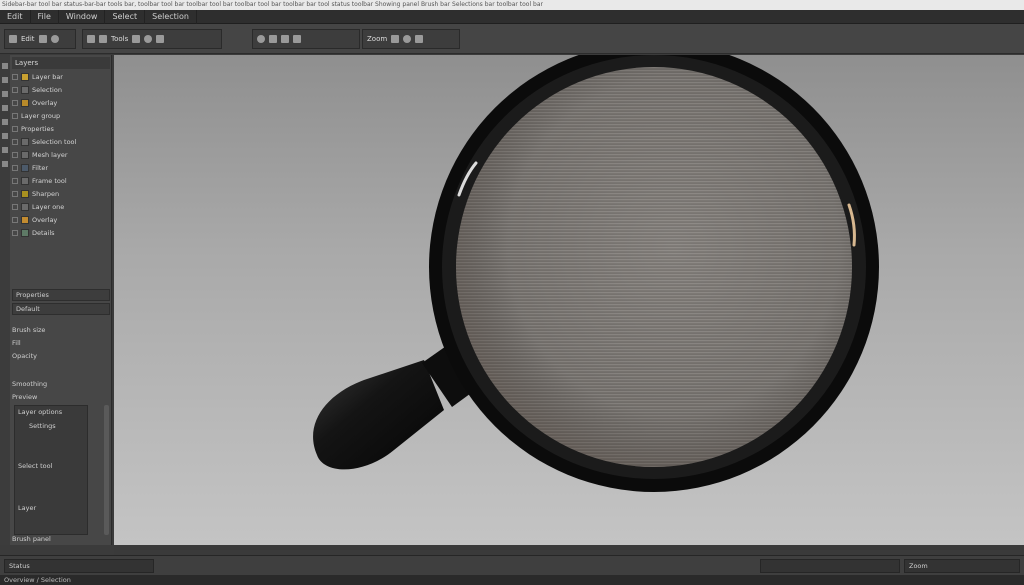  I want to click on layer-row: Layer group, so click(61, 116).